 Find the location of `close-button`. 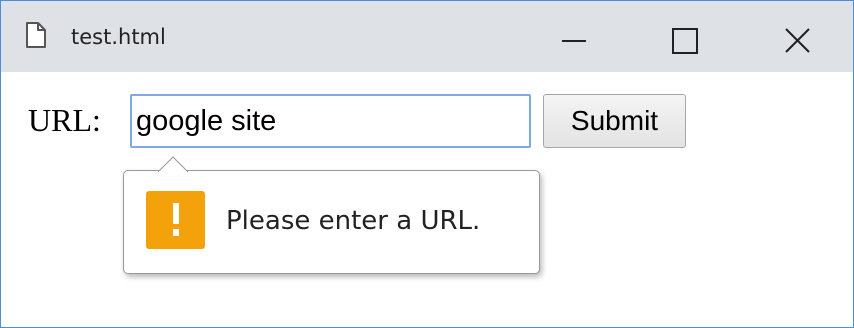

close-button is located at coordinates (798, 39).